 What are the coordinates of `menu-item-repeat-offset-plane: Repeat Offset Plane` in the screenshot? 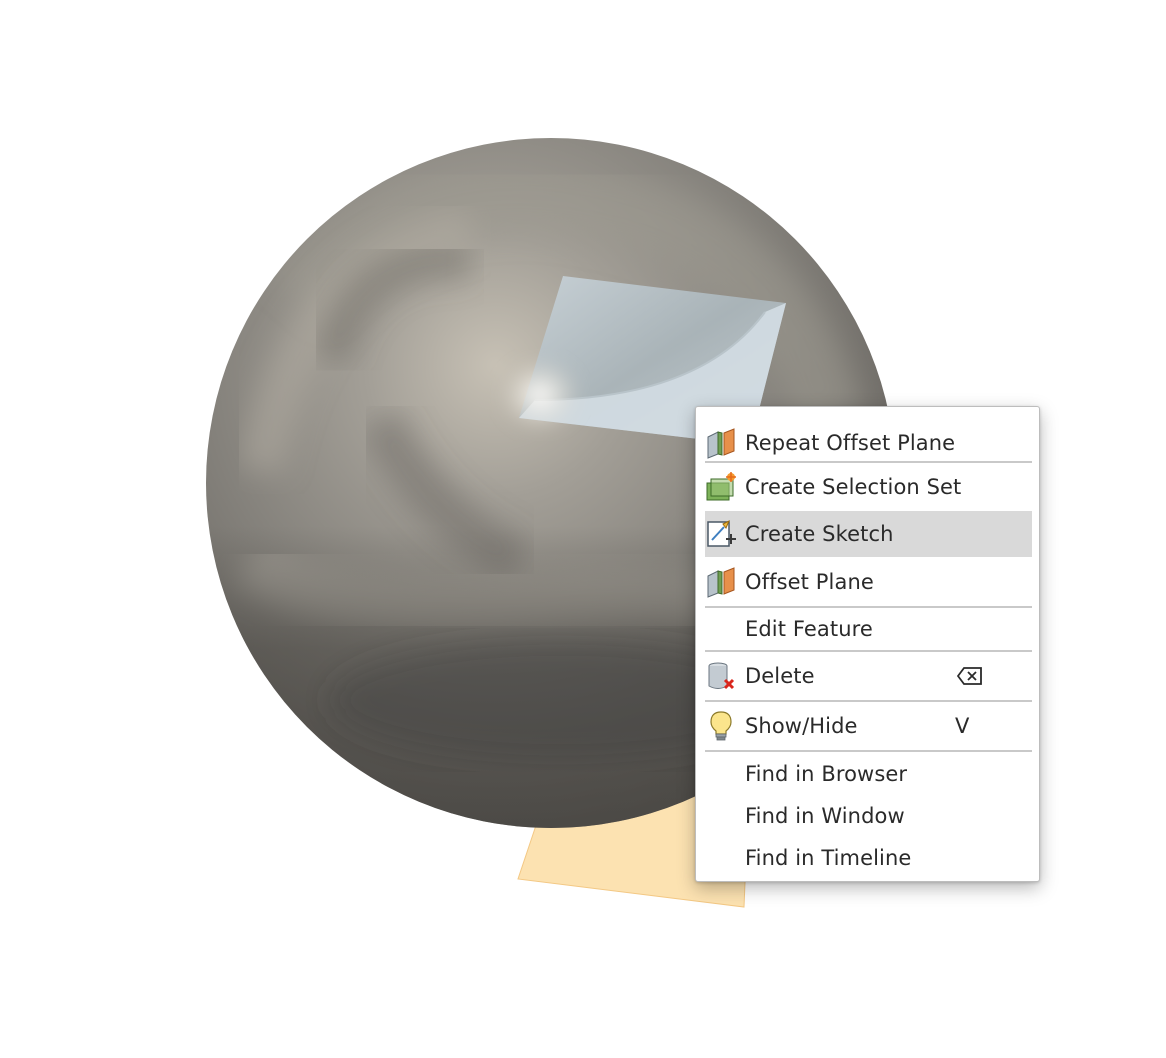 It's located at (868, 443).